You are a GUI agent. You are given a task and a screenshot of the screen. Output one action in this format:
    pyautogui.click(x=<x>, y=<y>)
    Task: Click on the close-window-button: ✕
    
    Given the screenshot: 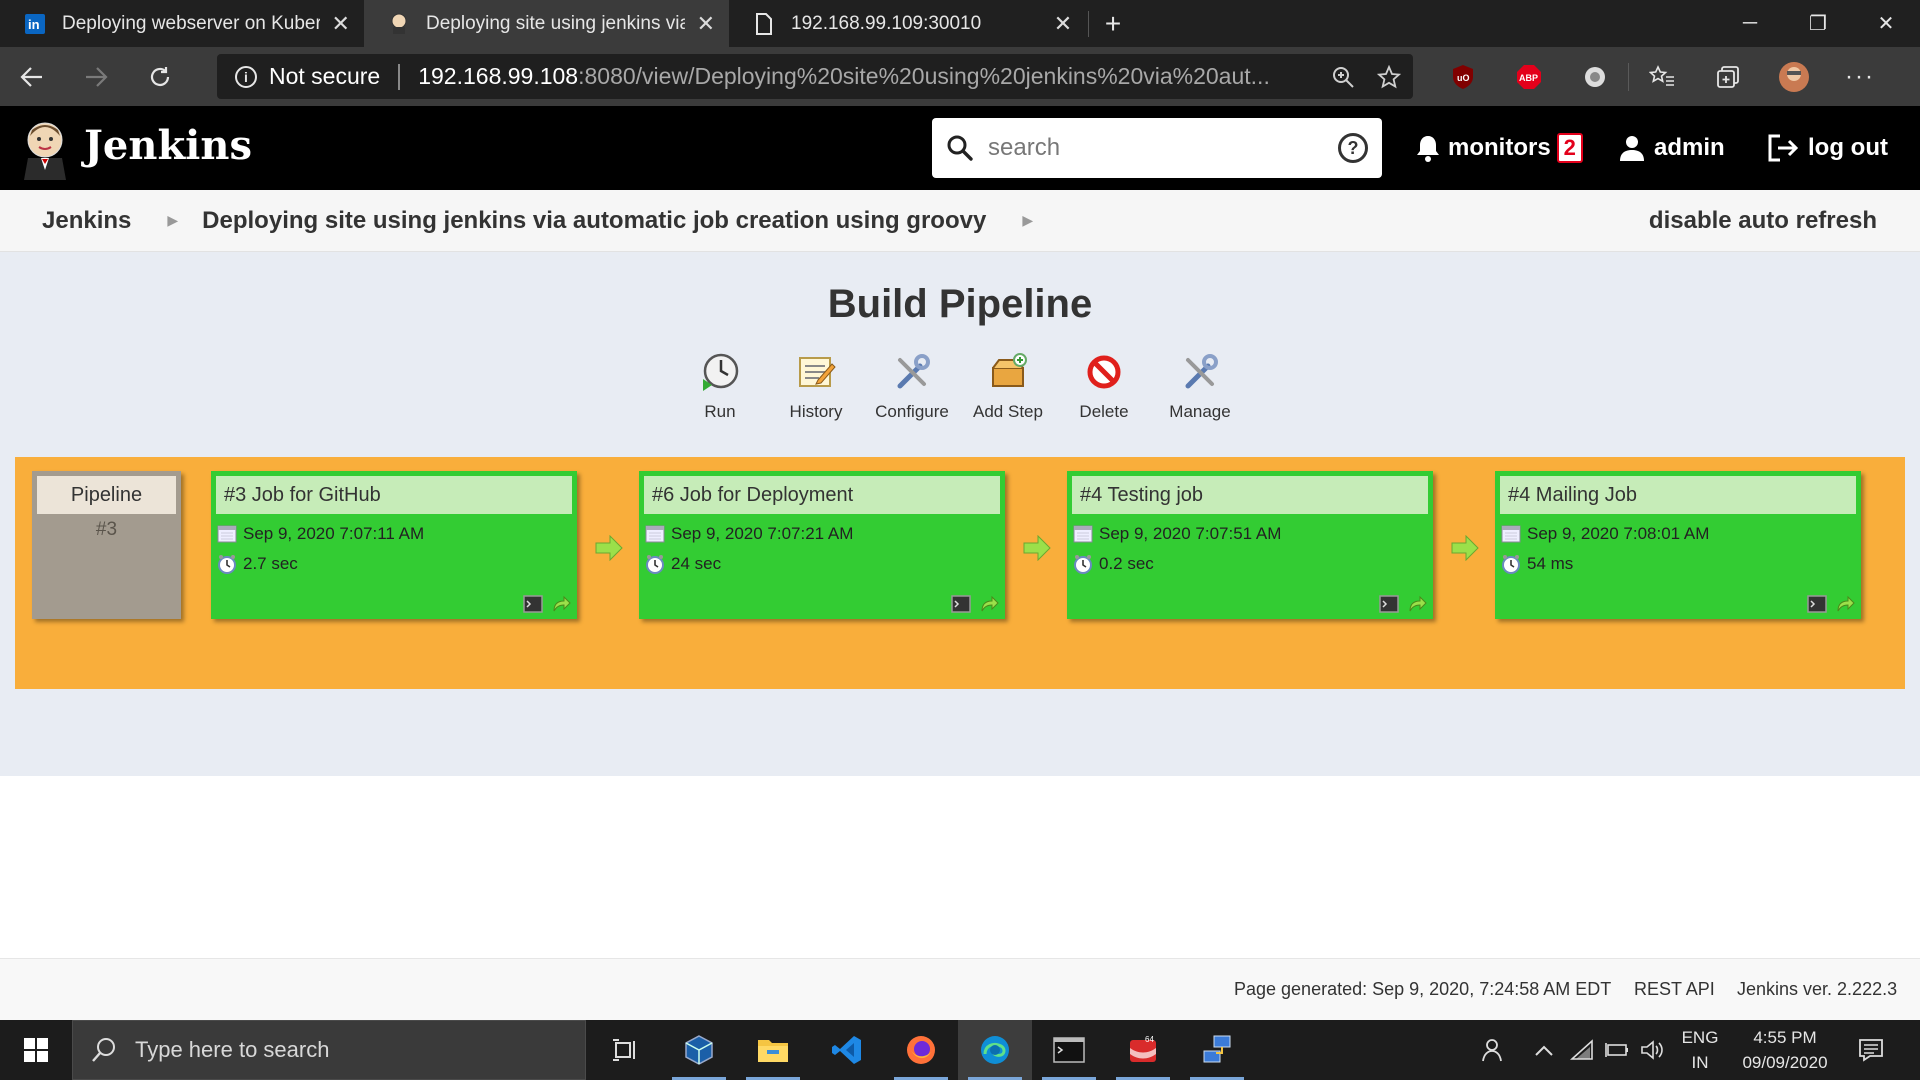 What is the action you would take?
    pyautogui.click(x=1886, y=23)
    